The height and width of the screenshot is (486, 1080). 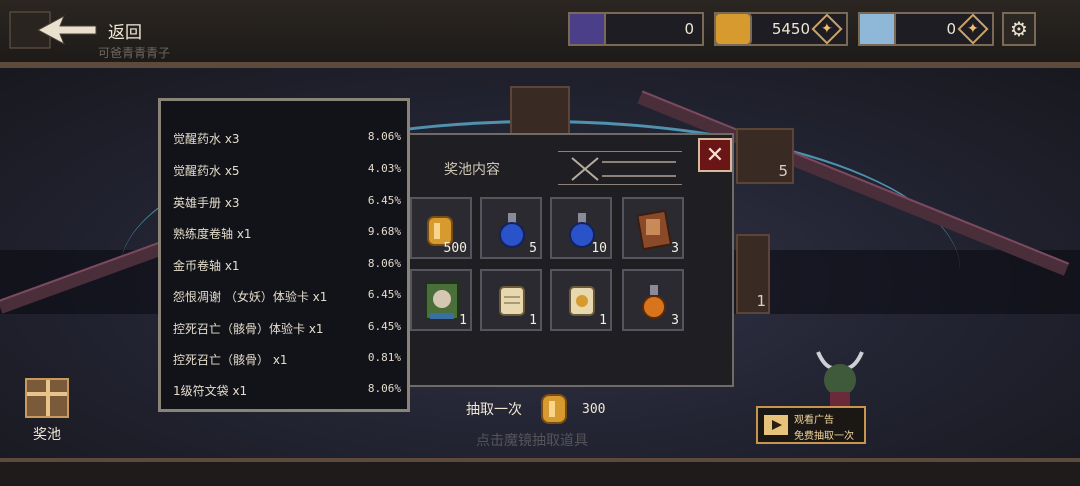 I want to click on card-slot-top, so click(x=540, y=111).